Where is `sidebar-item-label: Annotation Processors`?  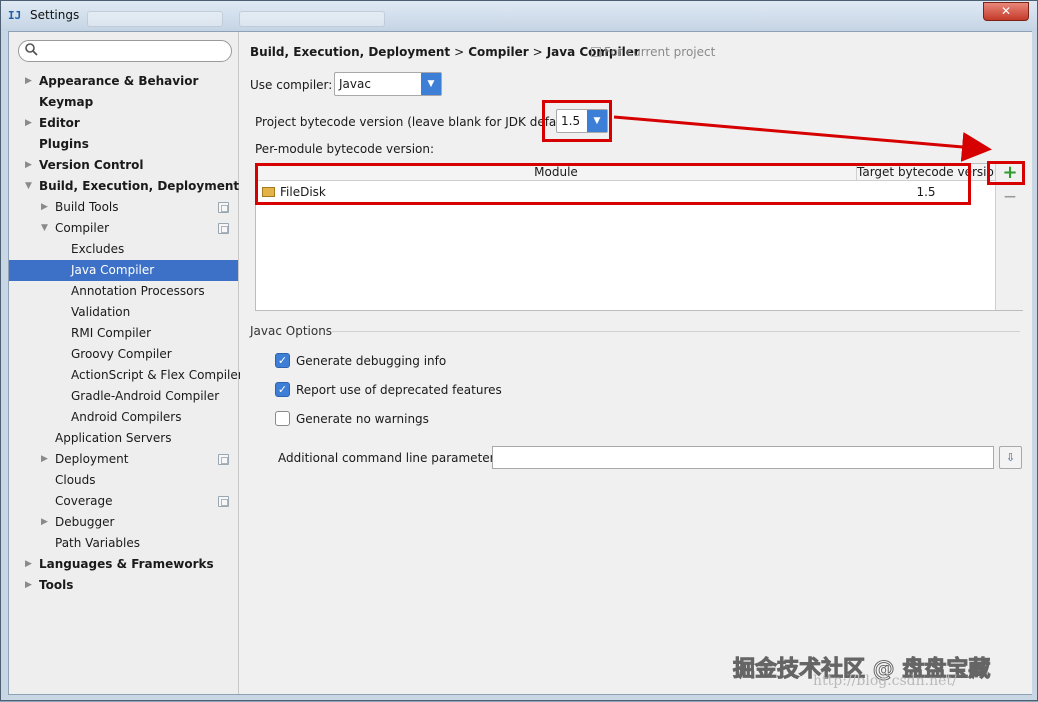
sidebar-item-label: Annotation Processors is located at coordinates (138, 291).